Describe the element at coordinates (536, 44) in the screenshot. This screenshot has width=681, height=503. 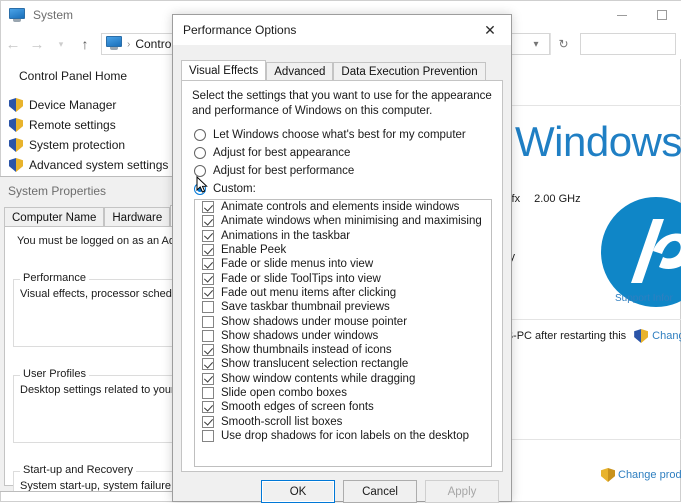
I see `chevron-down-icon: ▾` at that location.